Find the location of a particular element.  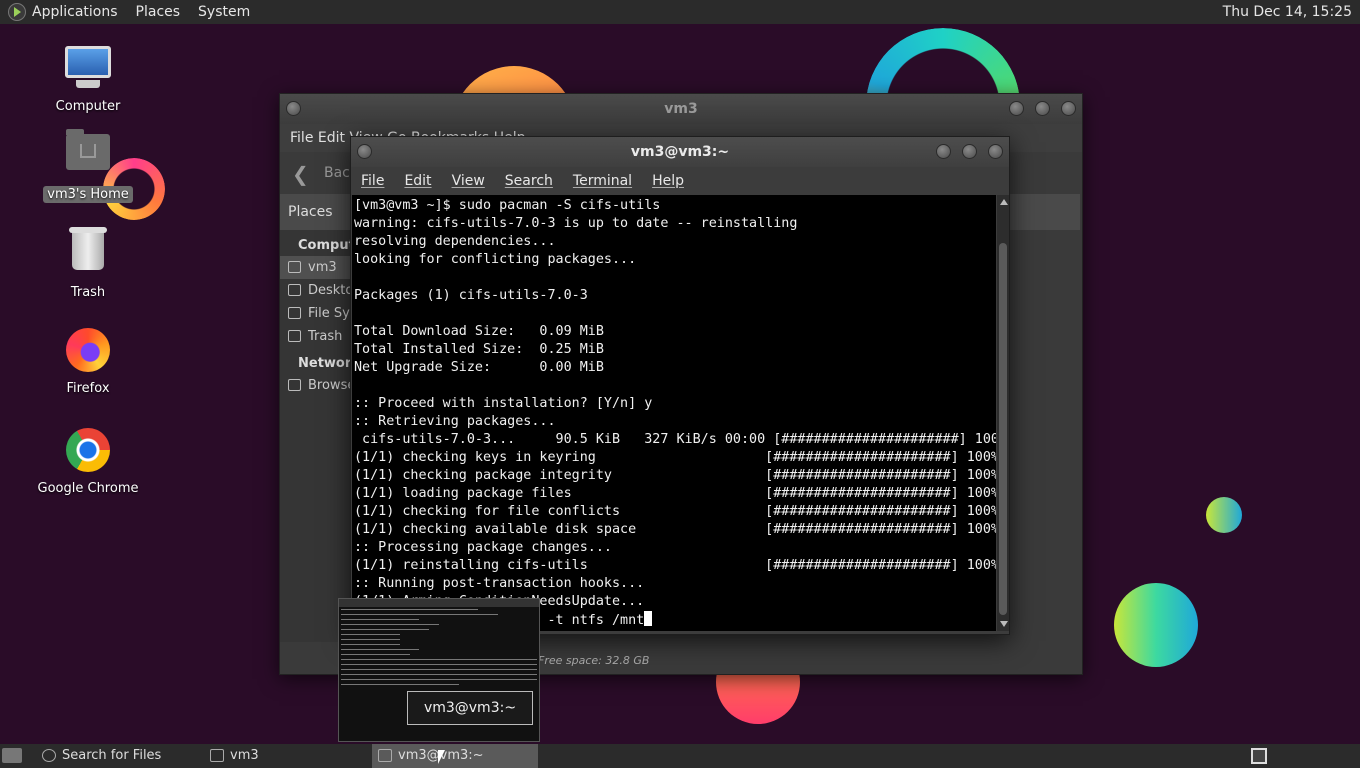

desktop-icon-home: vm3's Home is located at coordinates (88, 165).